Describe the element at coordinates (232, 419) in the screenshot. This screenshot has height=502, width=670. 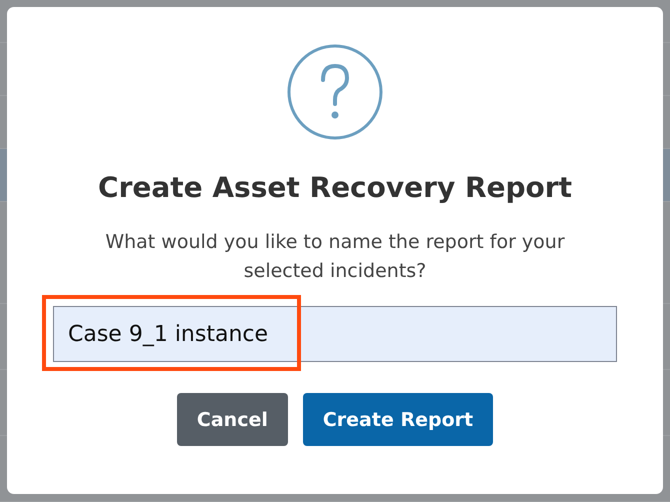
I see `cancel-button: Cancel` at that location.